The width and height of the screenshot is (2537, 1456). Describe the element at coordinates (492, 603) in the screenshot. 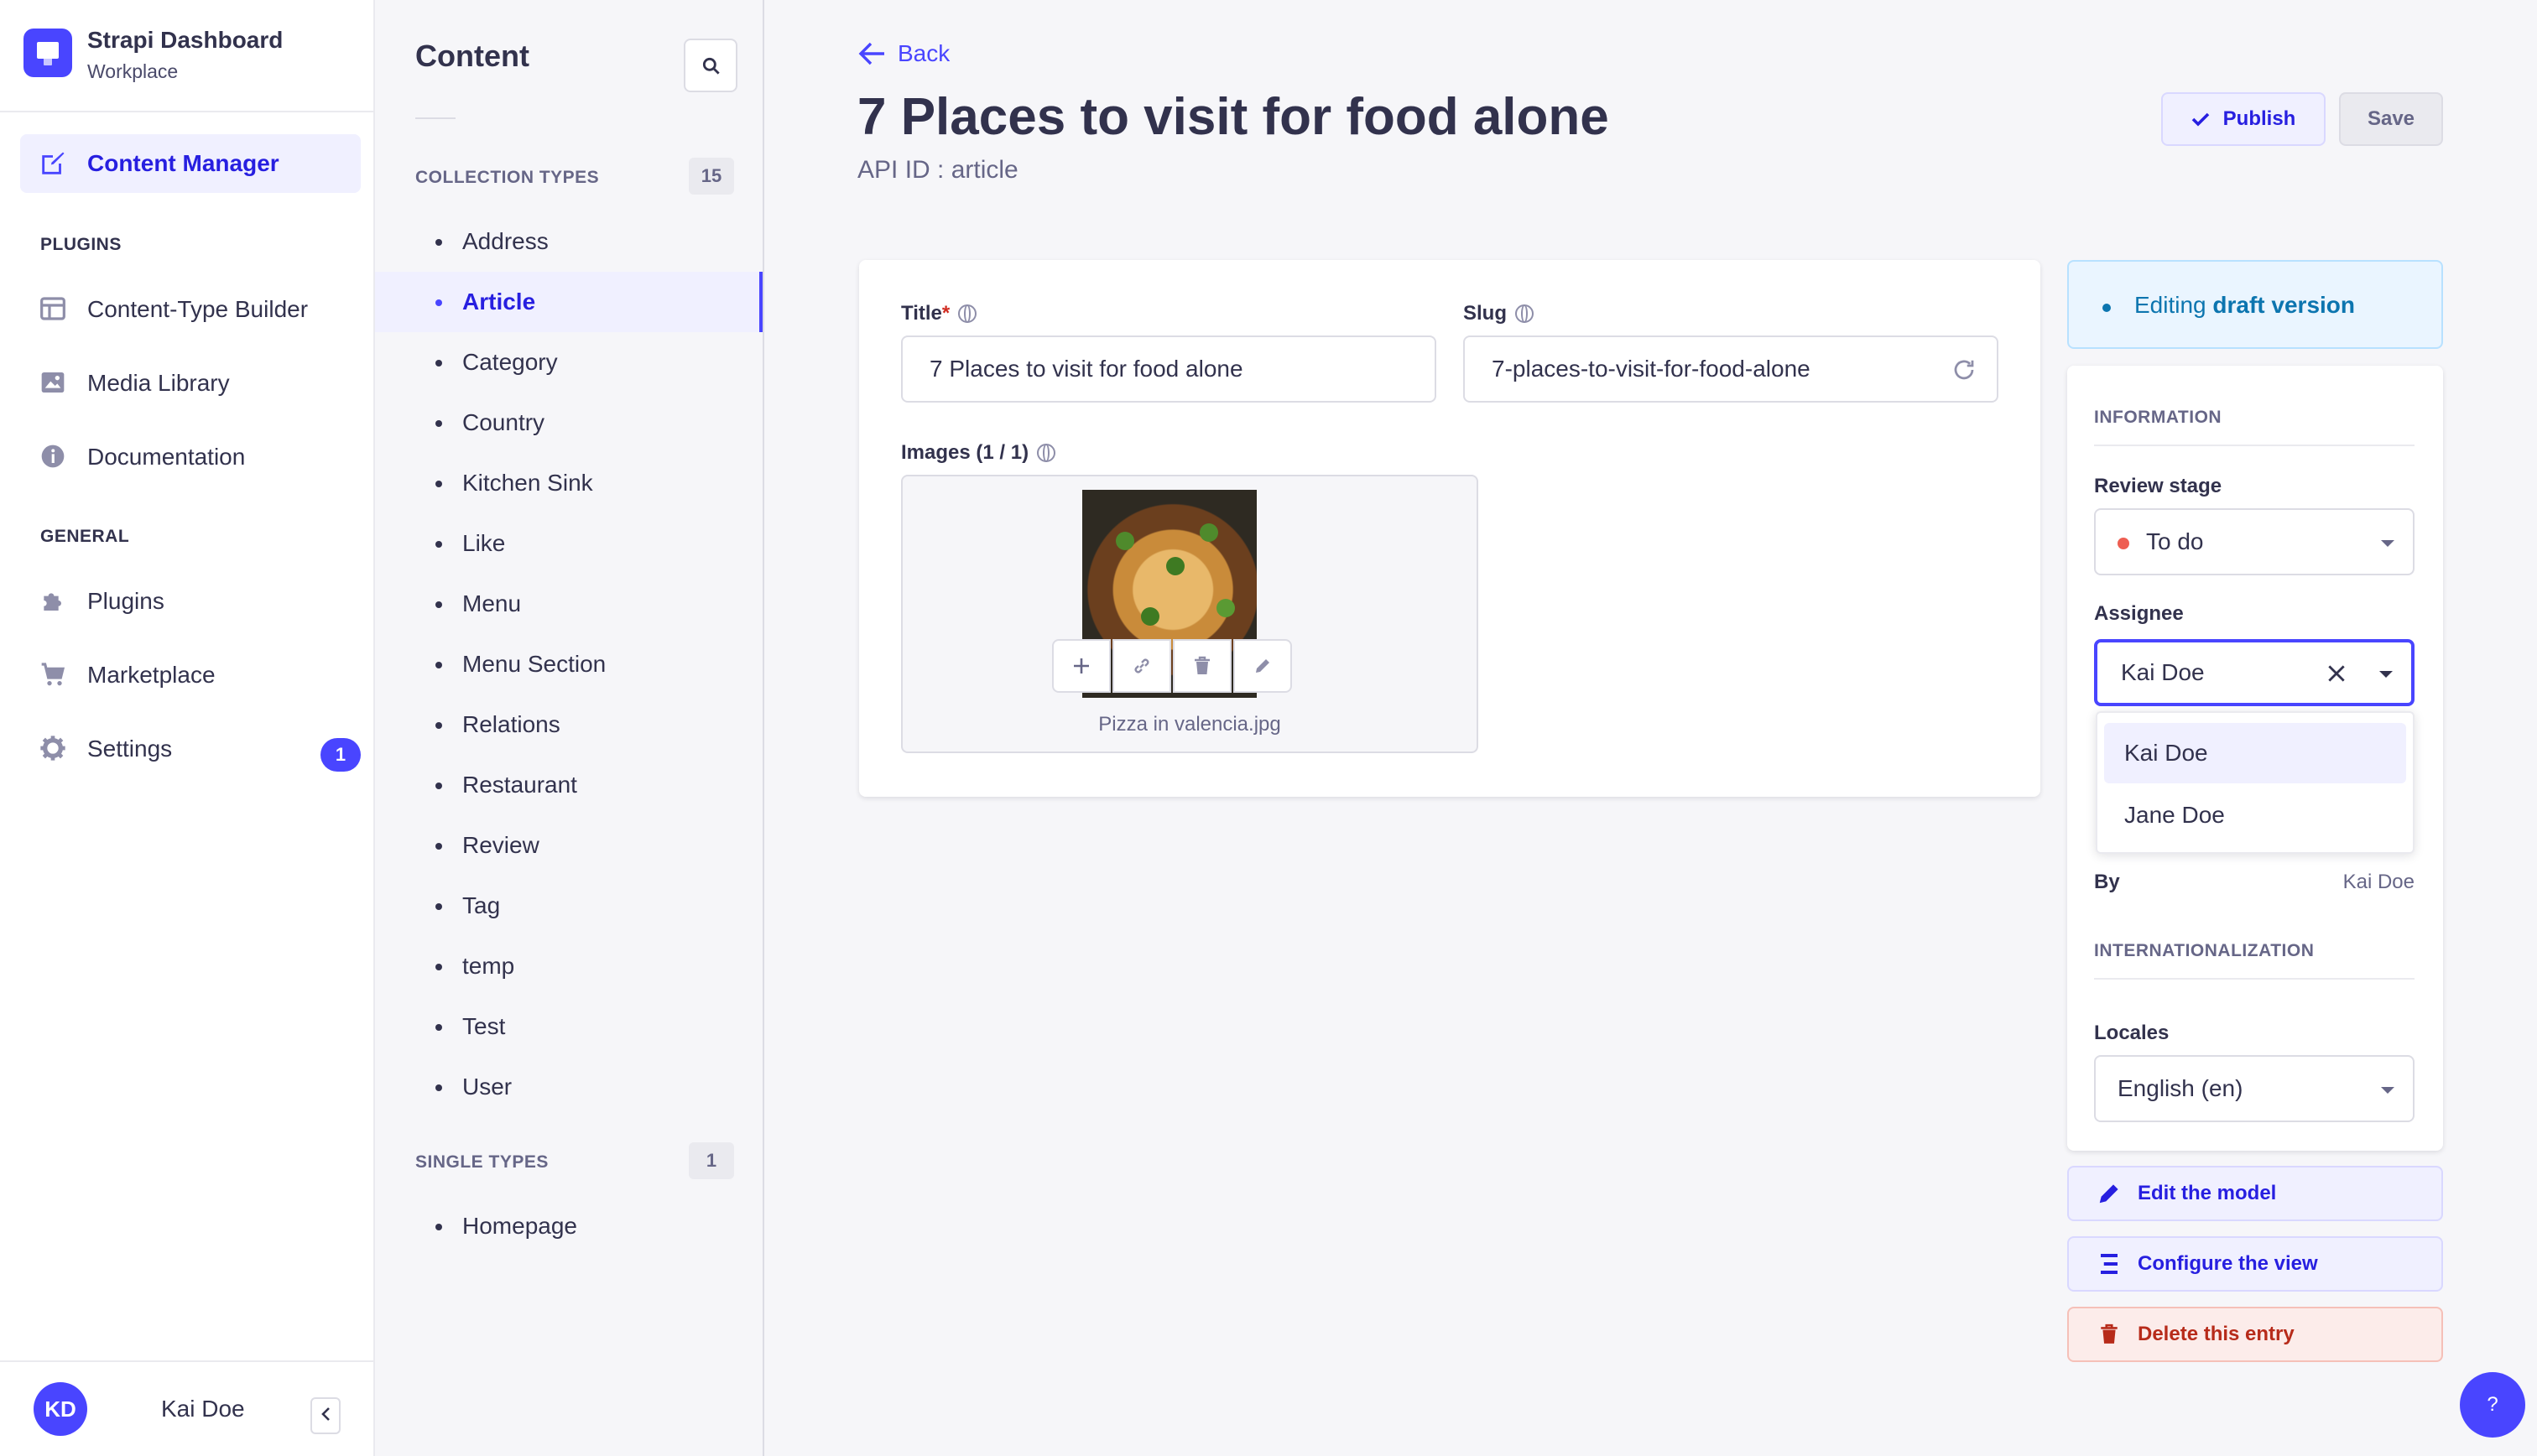

I see `list-item-label: Menu` at that location.